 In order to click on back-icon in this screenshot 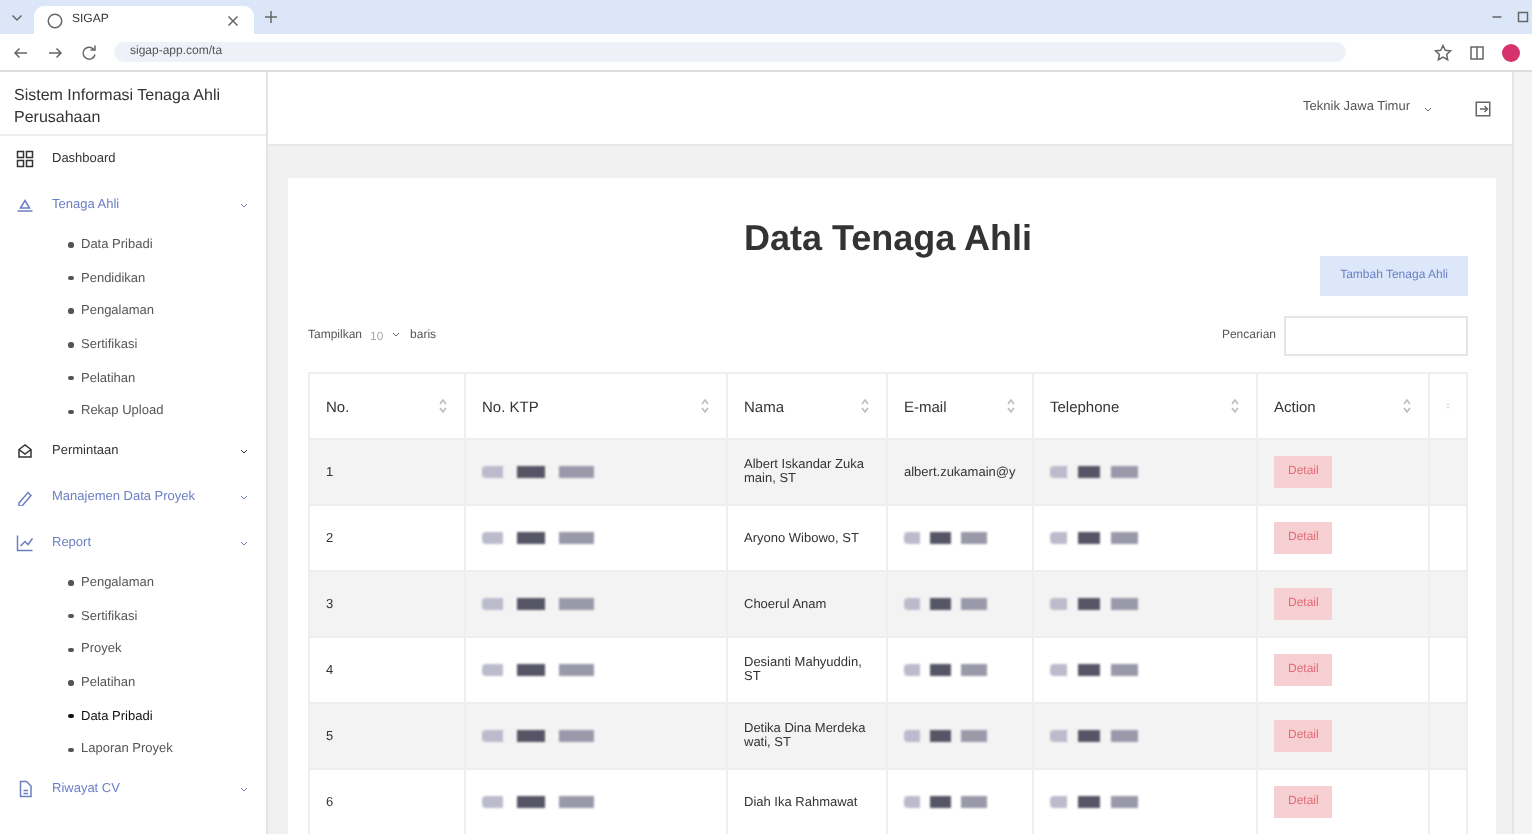, I will do `click(21, 52)`.